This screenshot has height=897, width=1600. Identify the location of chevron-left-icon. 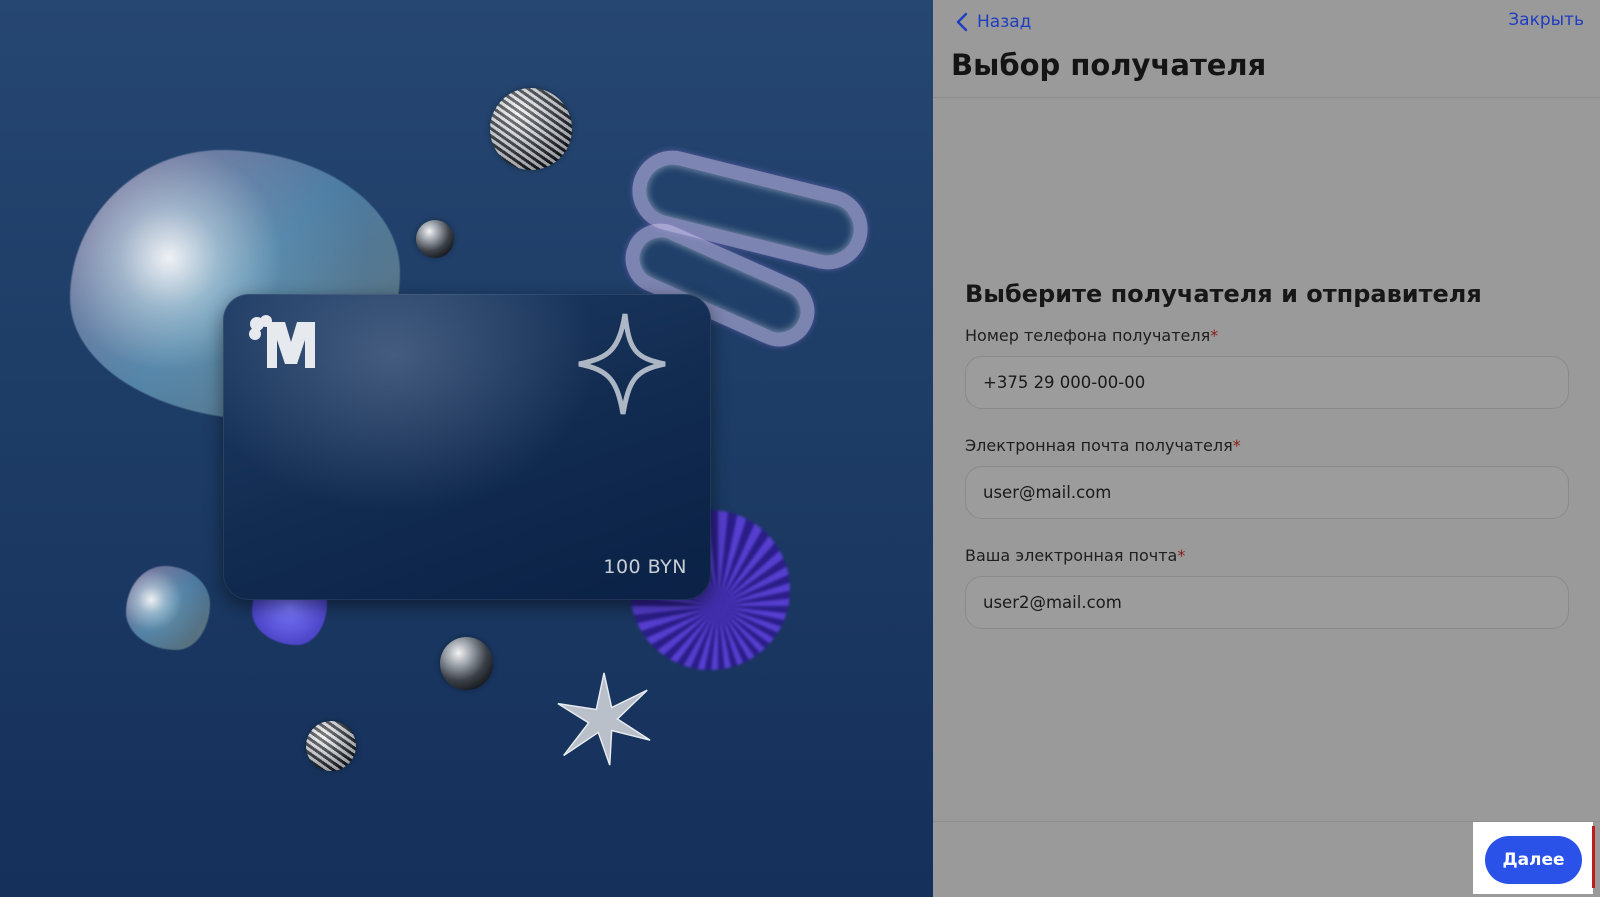
(962, 22).